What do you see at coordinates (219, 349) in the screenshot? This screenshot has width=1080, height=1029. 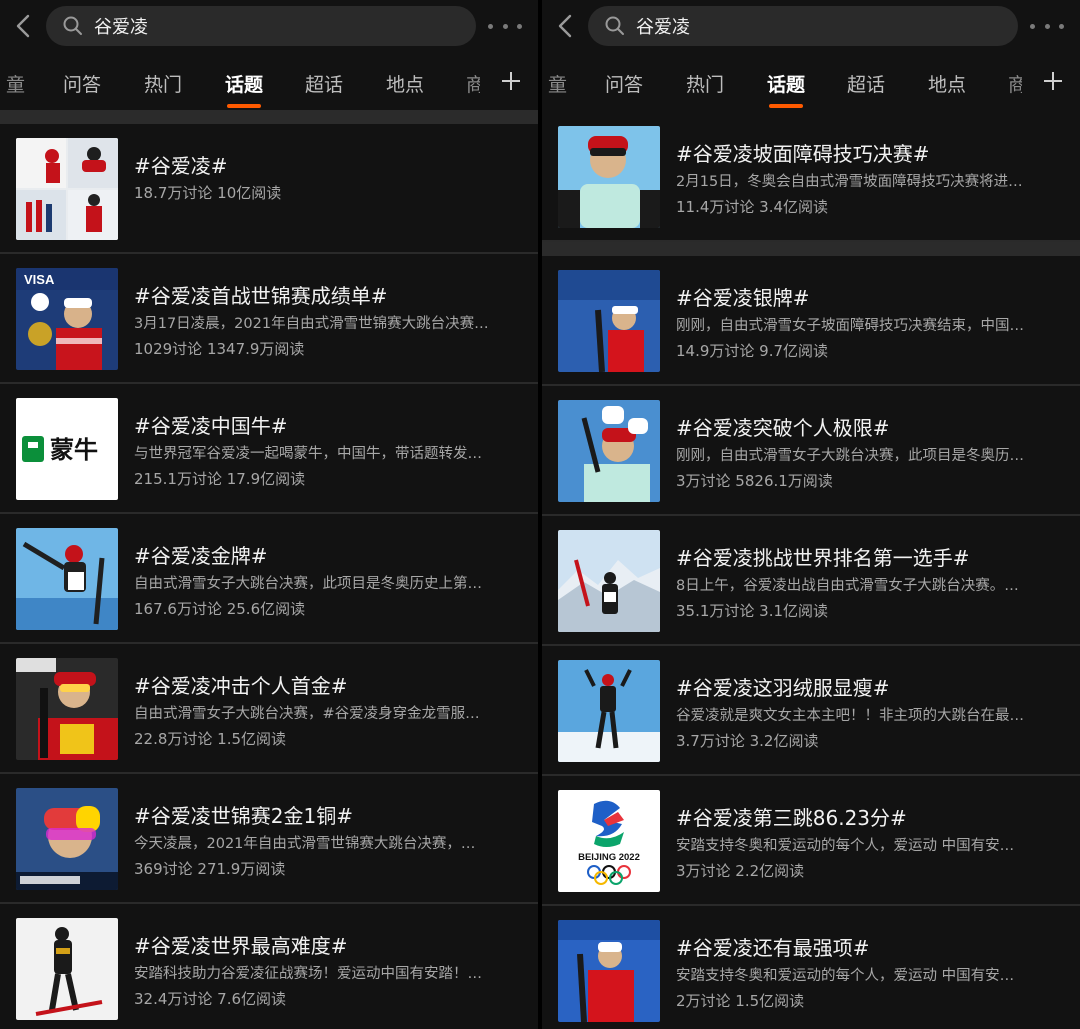 I see `topic-stats: 1029讨论 1347.9万阅读` at bounding box center [219, 349].